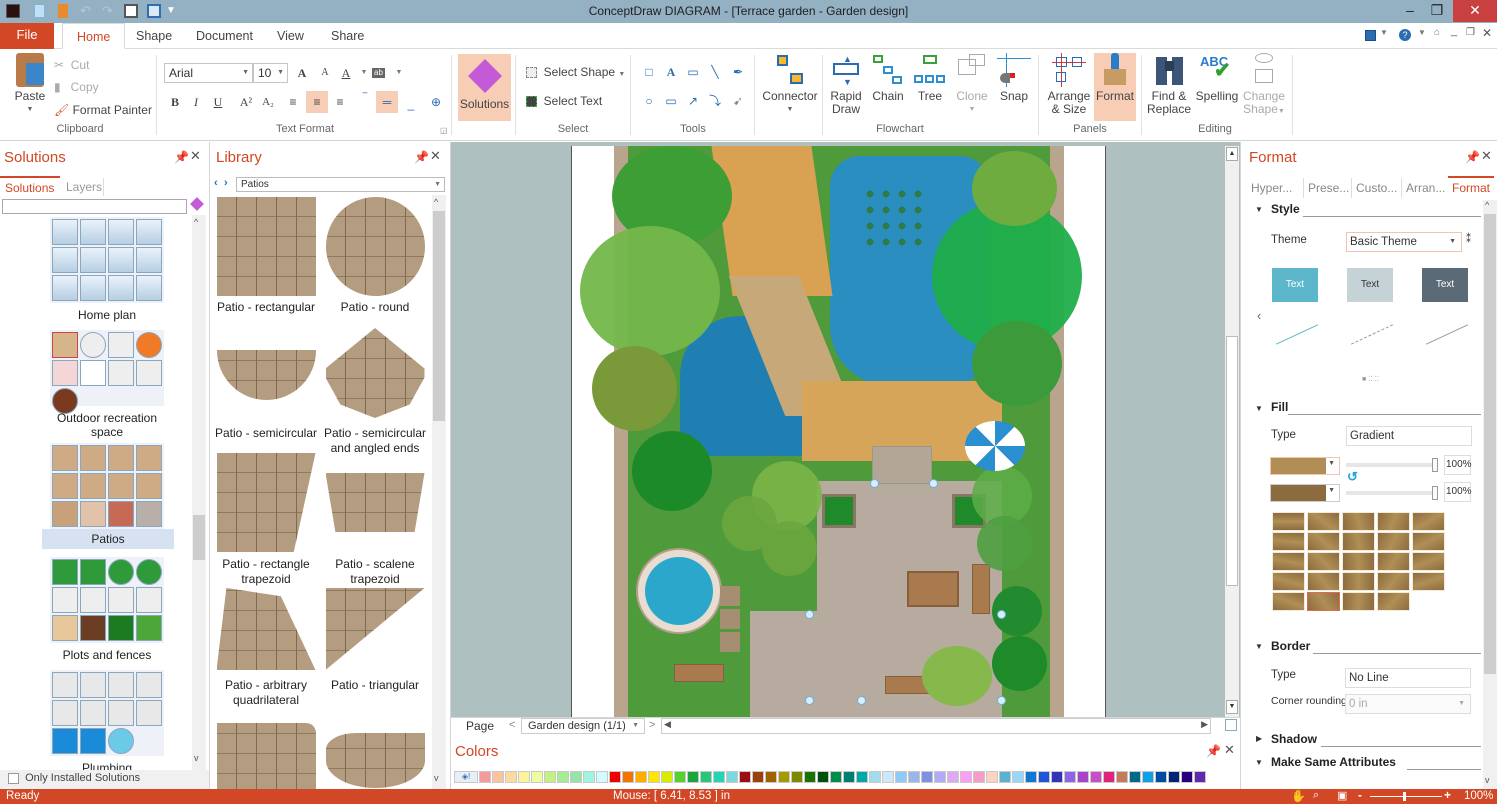 The image size is (1497, 804). What do you see at coordinates (196, 102) in the screenshot?
I see `italic-button: I` at bounding box center [196, 102].